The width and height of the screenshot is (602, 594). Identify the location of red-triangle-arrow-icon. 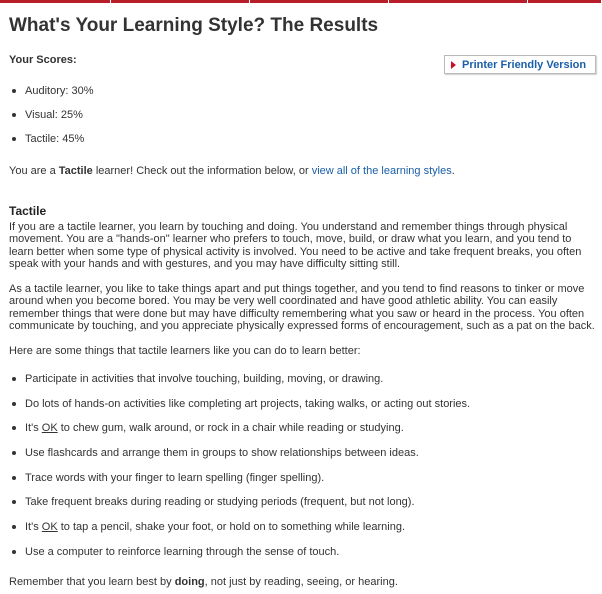
(453, 64).